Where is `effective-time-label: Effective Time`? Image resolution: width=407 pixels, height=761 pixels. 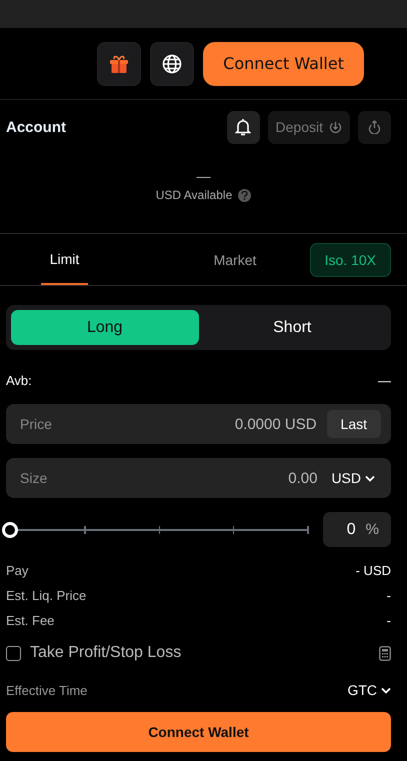
effective-time-label: Effective Time is located at coordinates (47, 690).